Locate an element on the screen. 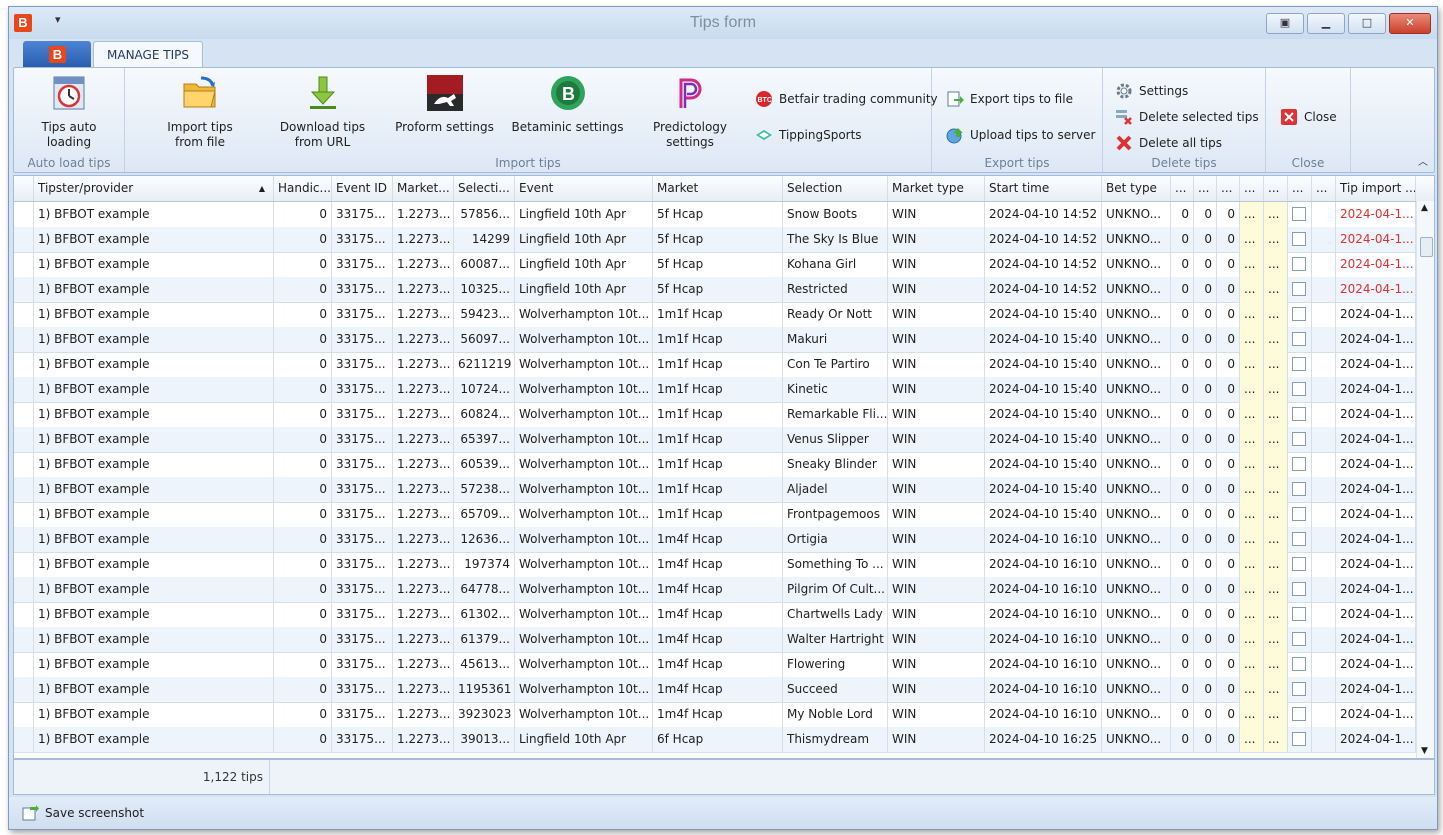 Image resolution: width=1443 pixels, height=835 pixels. table-cell: My Noble Lord is located at coordinates (835, 714).